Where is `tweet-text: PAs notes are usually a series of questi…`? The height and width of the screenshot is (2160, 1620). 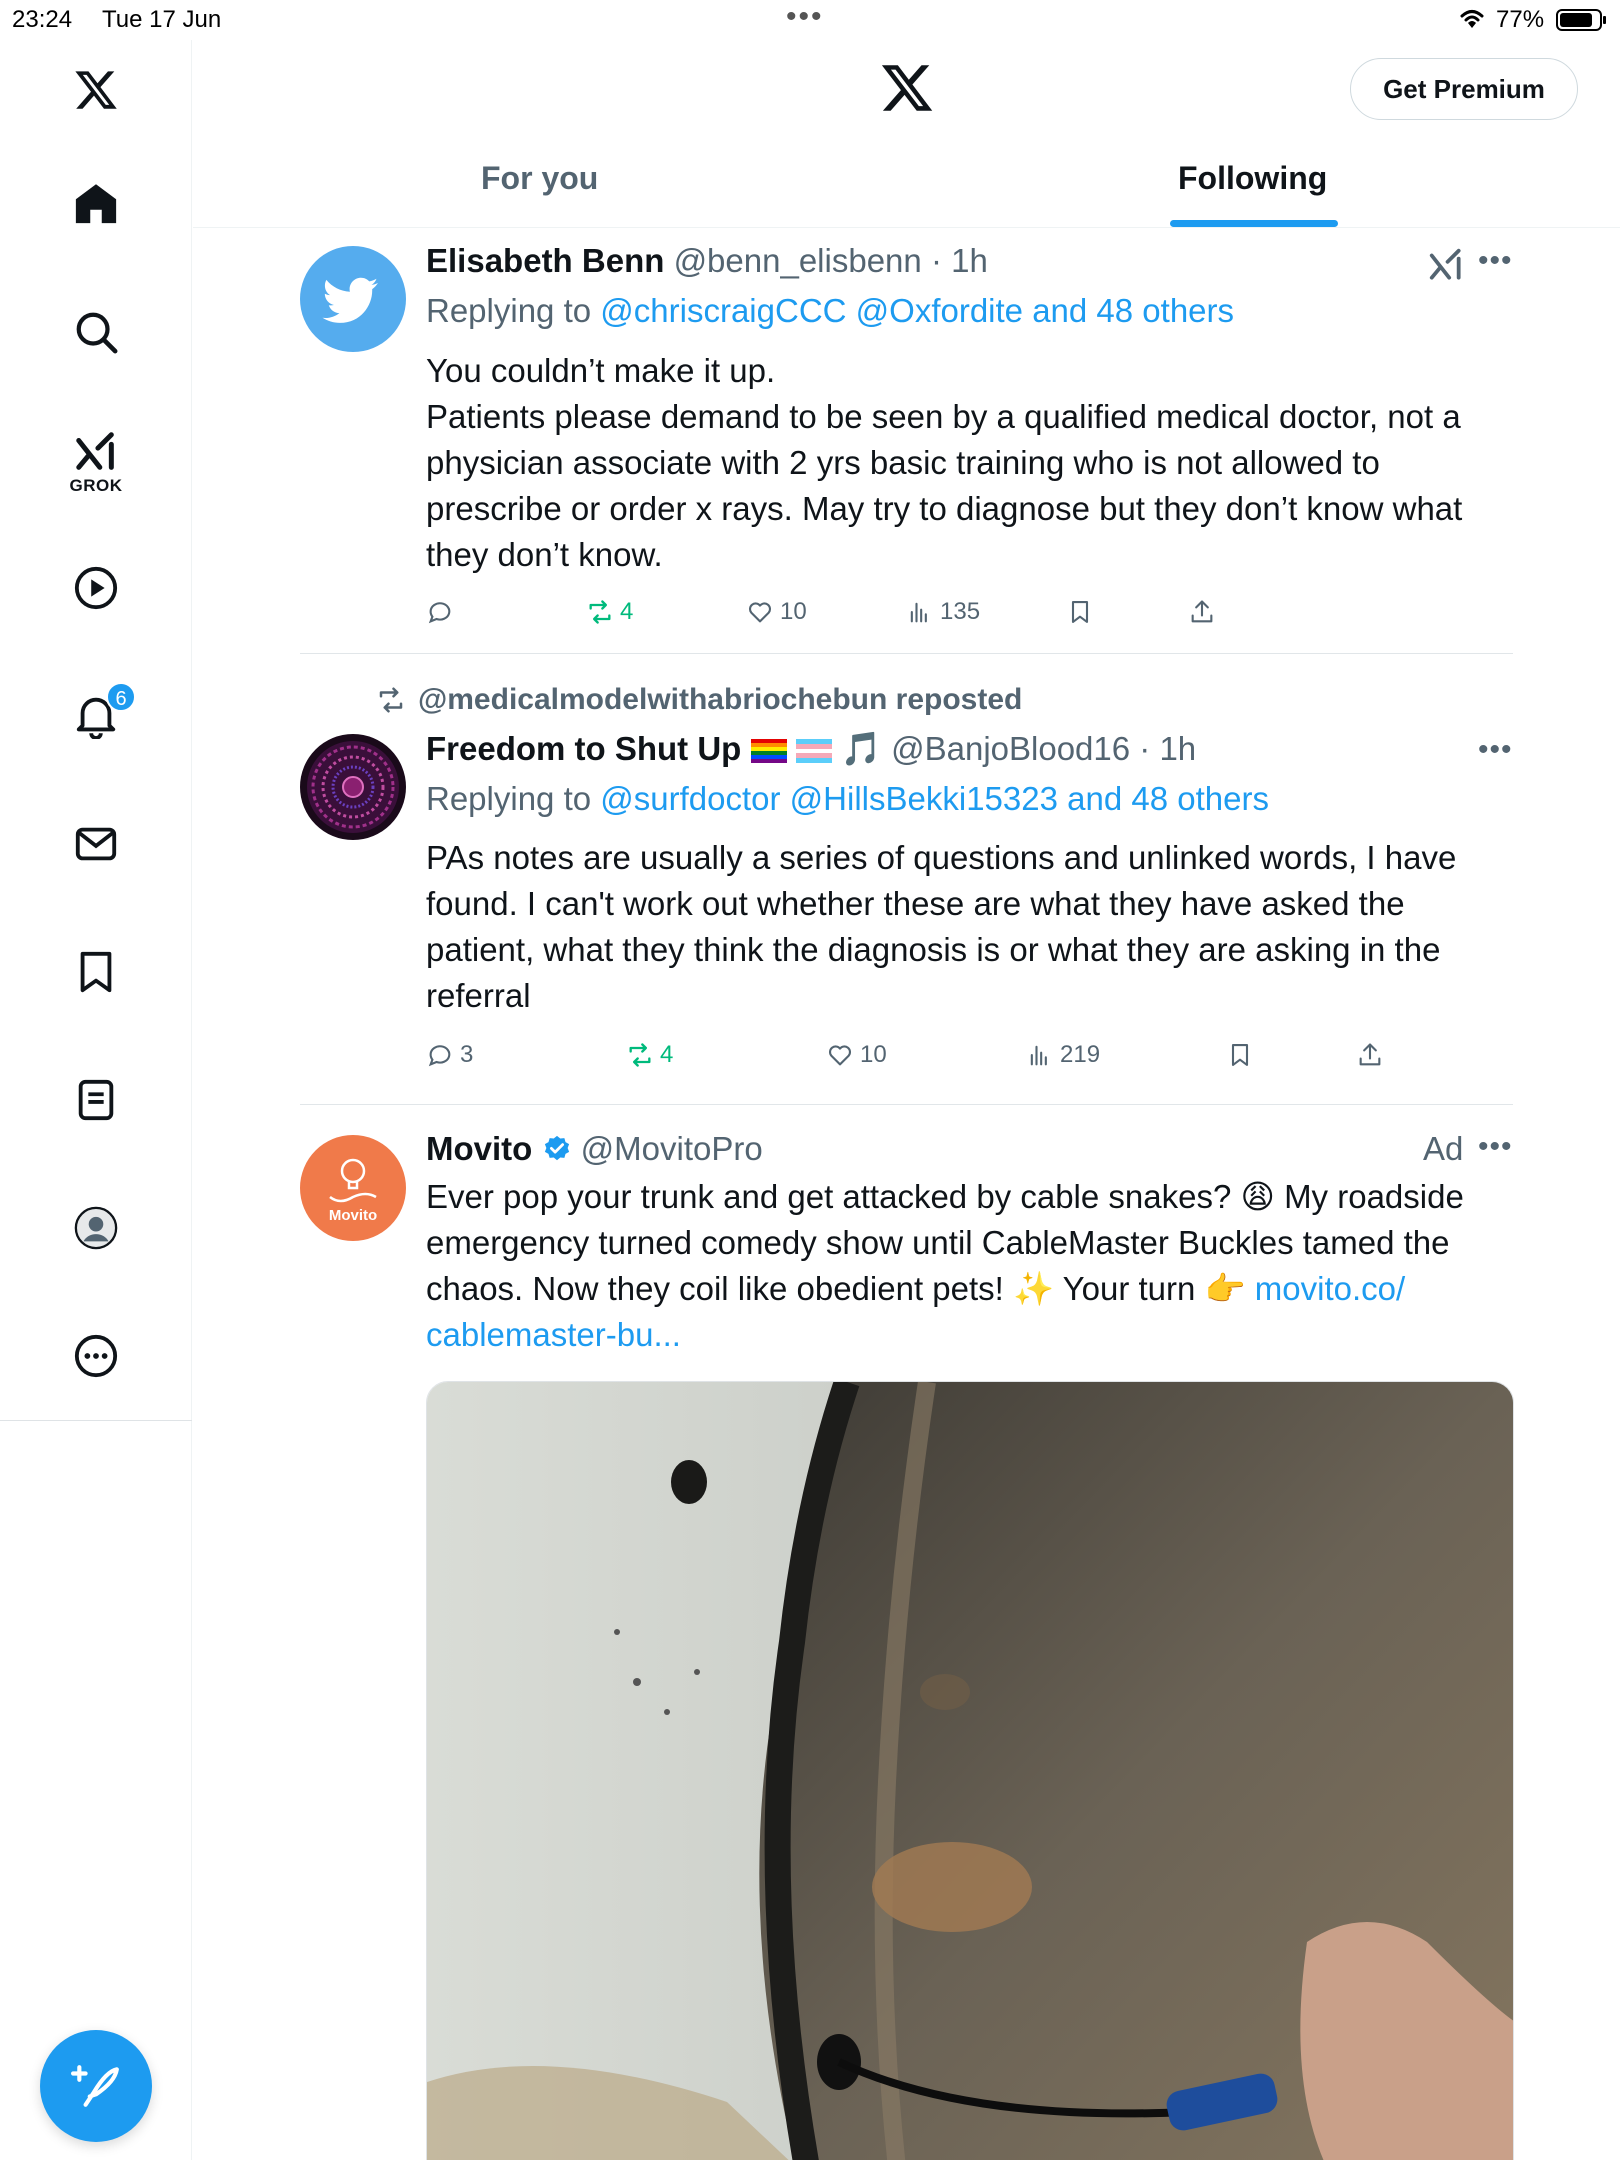 tweet-text: PAs notes are usually a series of questi… is located at coordinates (971, 927).